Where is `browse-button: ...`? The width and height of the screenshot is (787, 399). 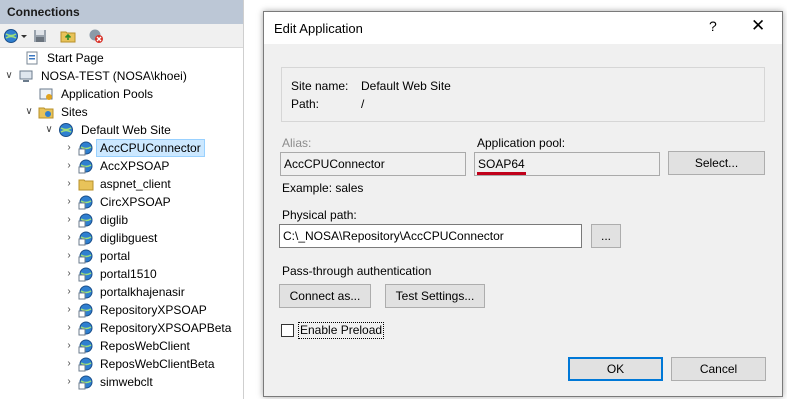 browse-button: ... is located at coordinates (606, 236).